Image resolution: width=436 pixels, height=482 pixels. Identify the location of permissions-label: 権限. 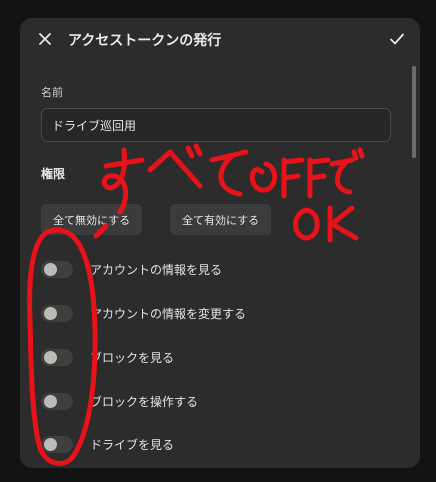
(53, 174).